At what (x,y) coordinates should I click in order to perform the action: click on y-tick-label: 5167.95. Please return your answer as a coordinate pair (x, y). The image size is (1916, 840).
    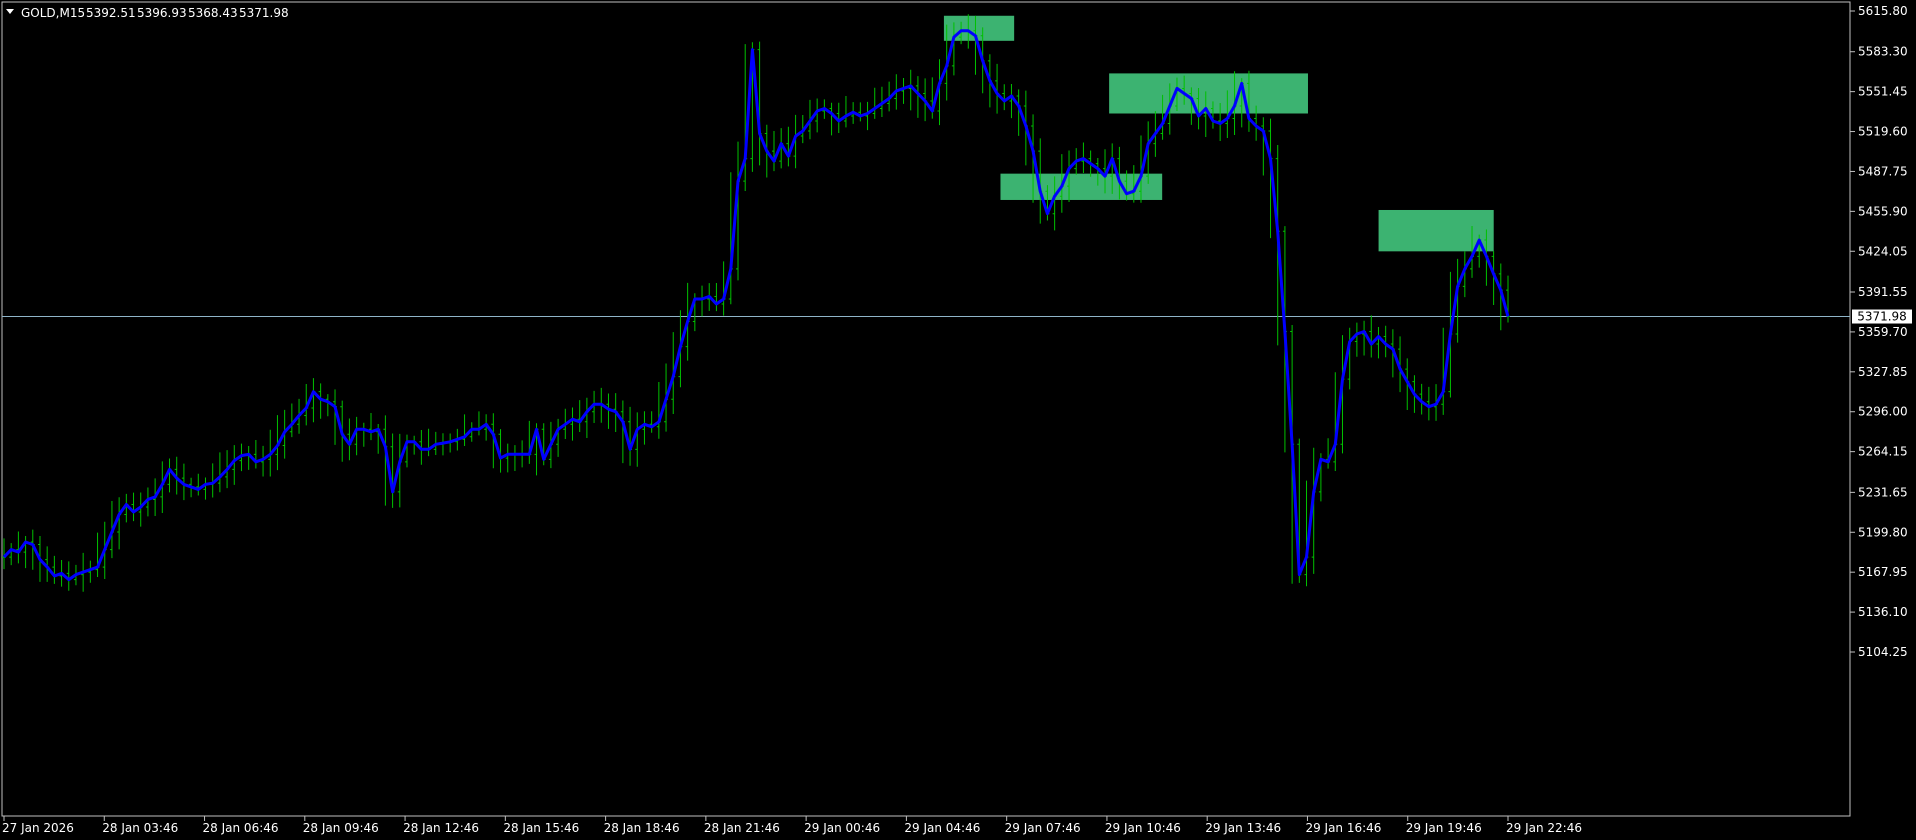
    Looking at the image, I should click on (1883, 572).